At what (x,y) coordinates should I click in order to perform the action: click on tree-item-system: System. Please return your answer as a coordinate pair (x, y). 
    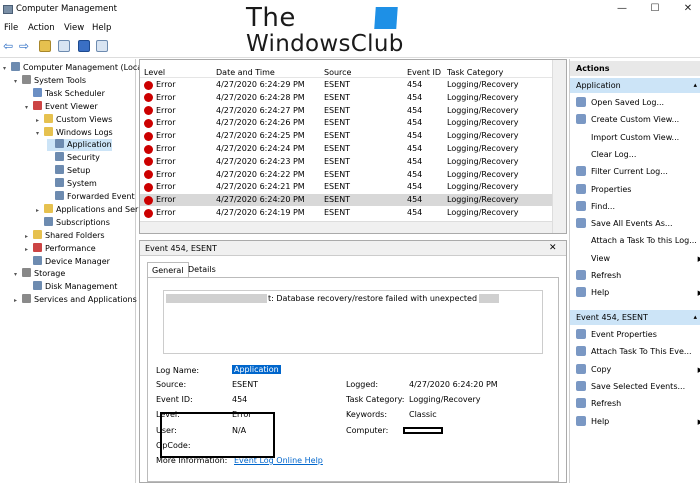
    Looking at the image, I should click on (72, 184).